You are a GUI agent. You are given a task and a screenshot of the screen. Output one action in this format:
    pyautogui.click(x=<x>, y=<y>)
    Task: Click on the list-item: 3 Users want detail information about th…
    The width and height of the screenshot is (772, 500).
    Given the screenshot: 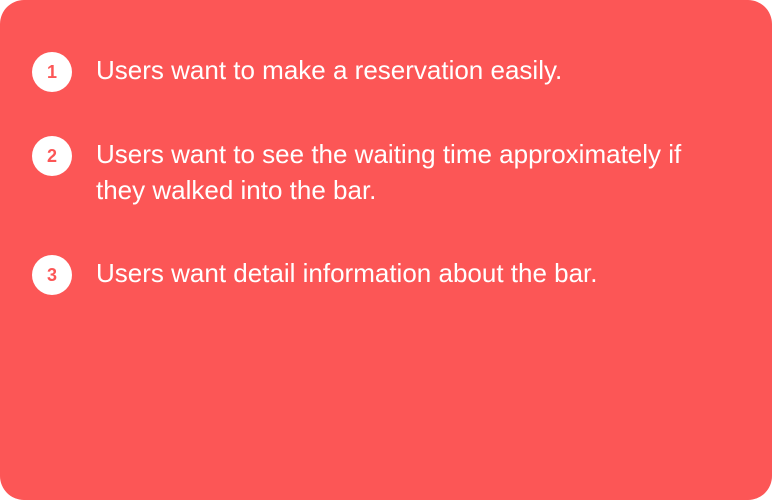 What is the action you would take?
    pyautogui.click(x=384, y=275)
    